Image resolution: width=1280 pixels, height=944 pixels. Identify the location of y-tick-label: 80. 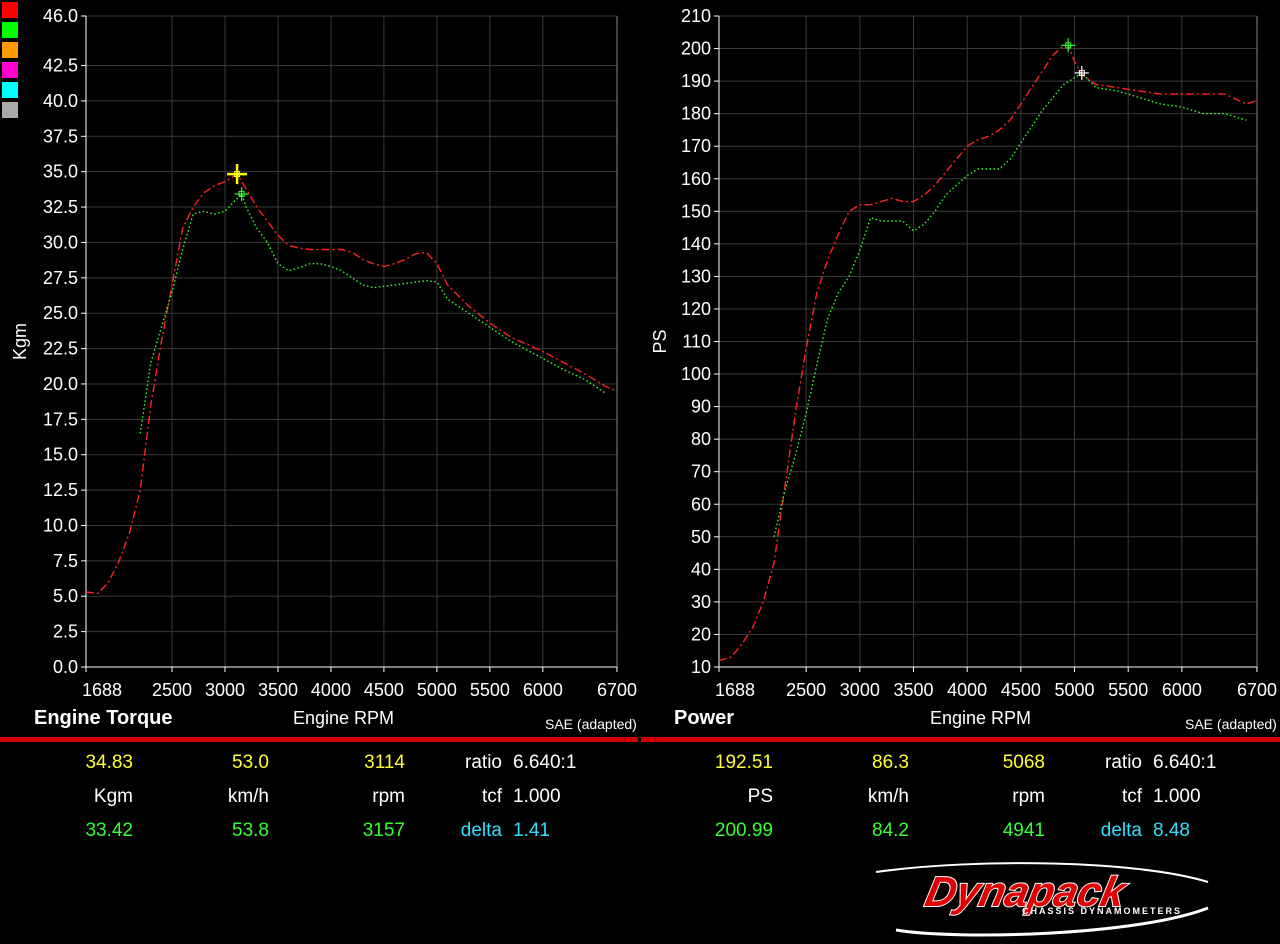
(701, 439).